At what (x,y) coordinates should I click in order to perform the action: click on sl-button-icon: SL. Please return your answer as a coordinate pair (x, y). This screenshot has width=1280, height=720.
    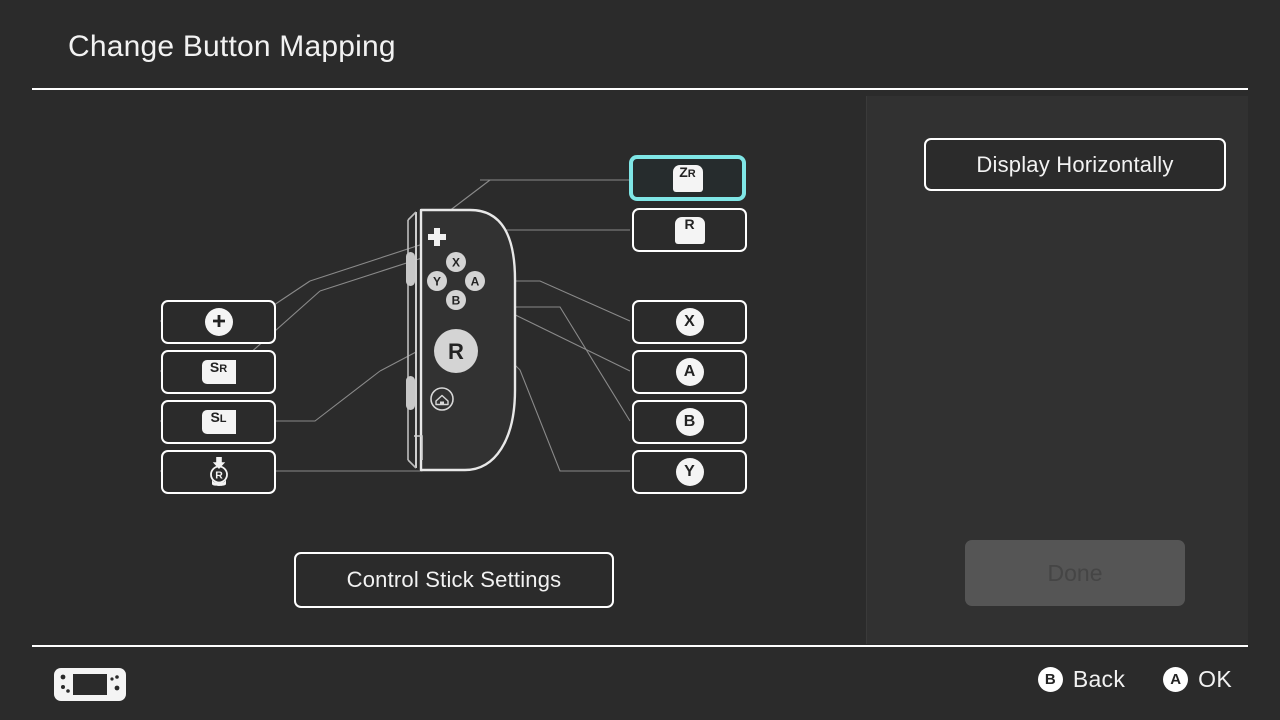
    Looking at the image, I should click on (218, 421).